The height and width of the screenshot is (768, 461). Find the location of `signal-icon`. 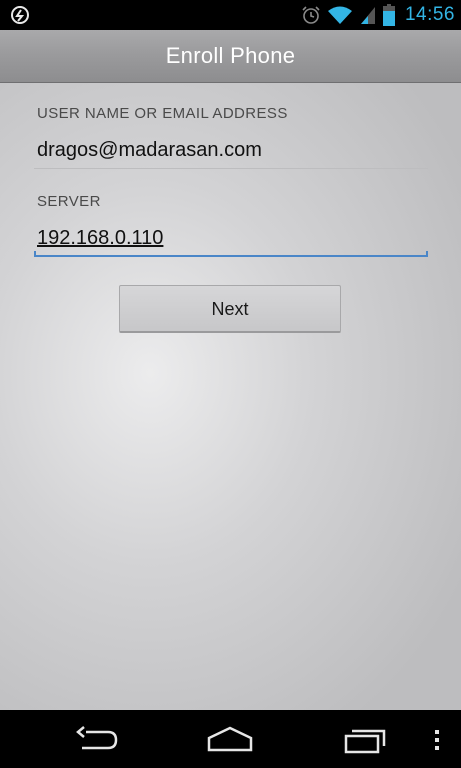

signal-icon is located at coordinates (367, 15).